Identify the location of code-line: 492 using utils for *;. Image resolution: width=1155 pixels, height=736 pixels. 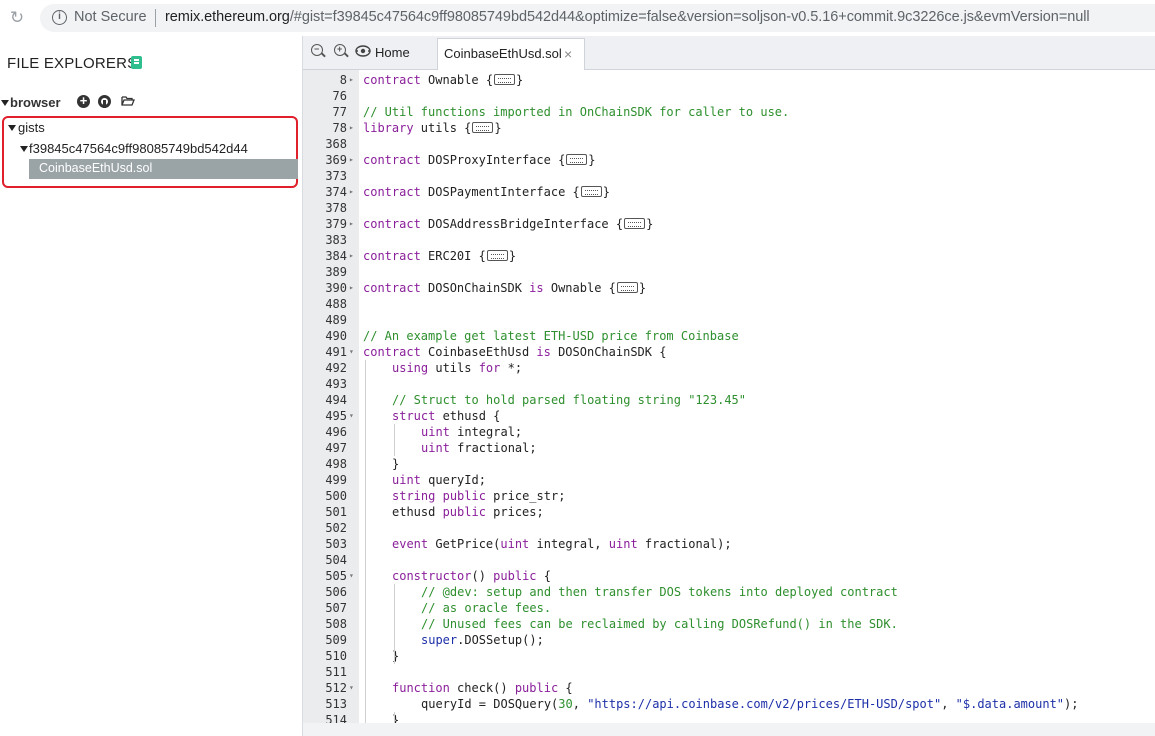
(729, 368).